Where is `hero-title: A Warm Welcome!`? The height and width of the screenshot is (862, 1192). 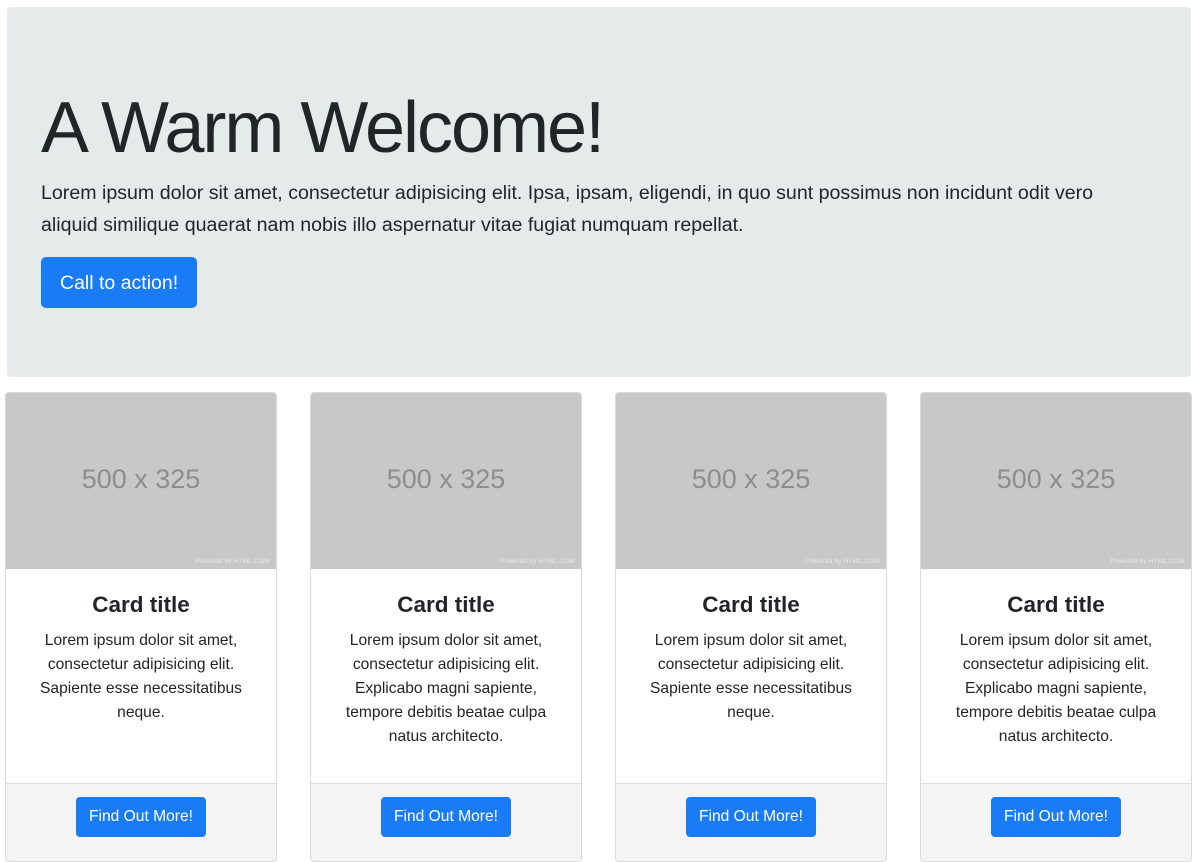 hero-title: A Warm Welcome! is located at coordinates (323, 128).